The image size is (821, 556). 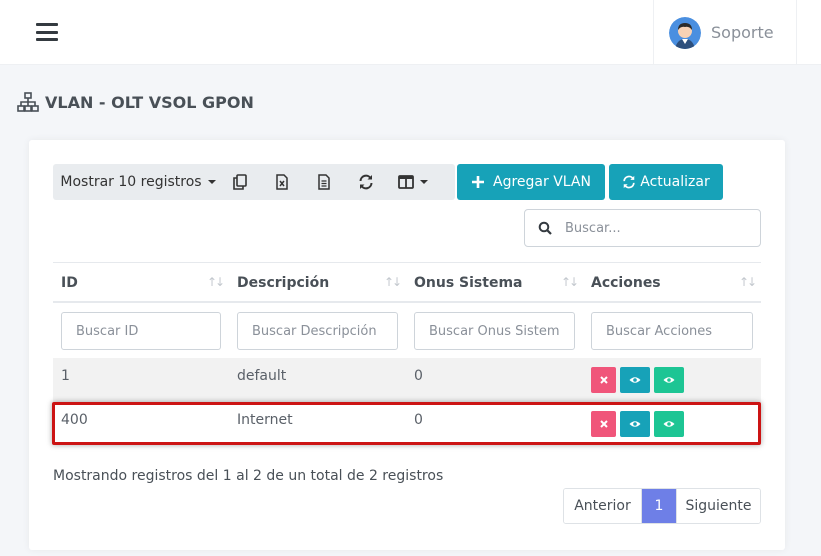 I want to click on menu-icon, so click(x=47, y=32).